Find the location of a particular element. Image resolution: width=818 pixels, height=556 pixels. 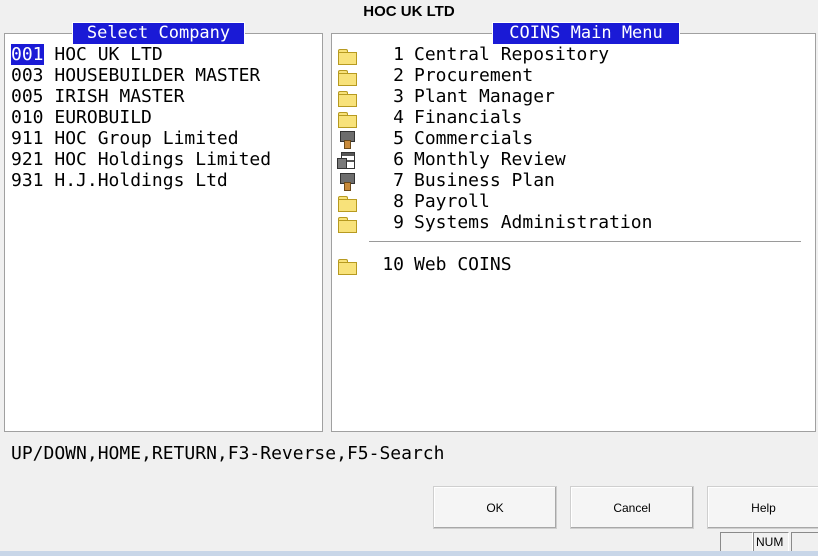

menu-item-label: Web COINS is located at coordinates (463, 264).